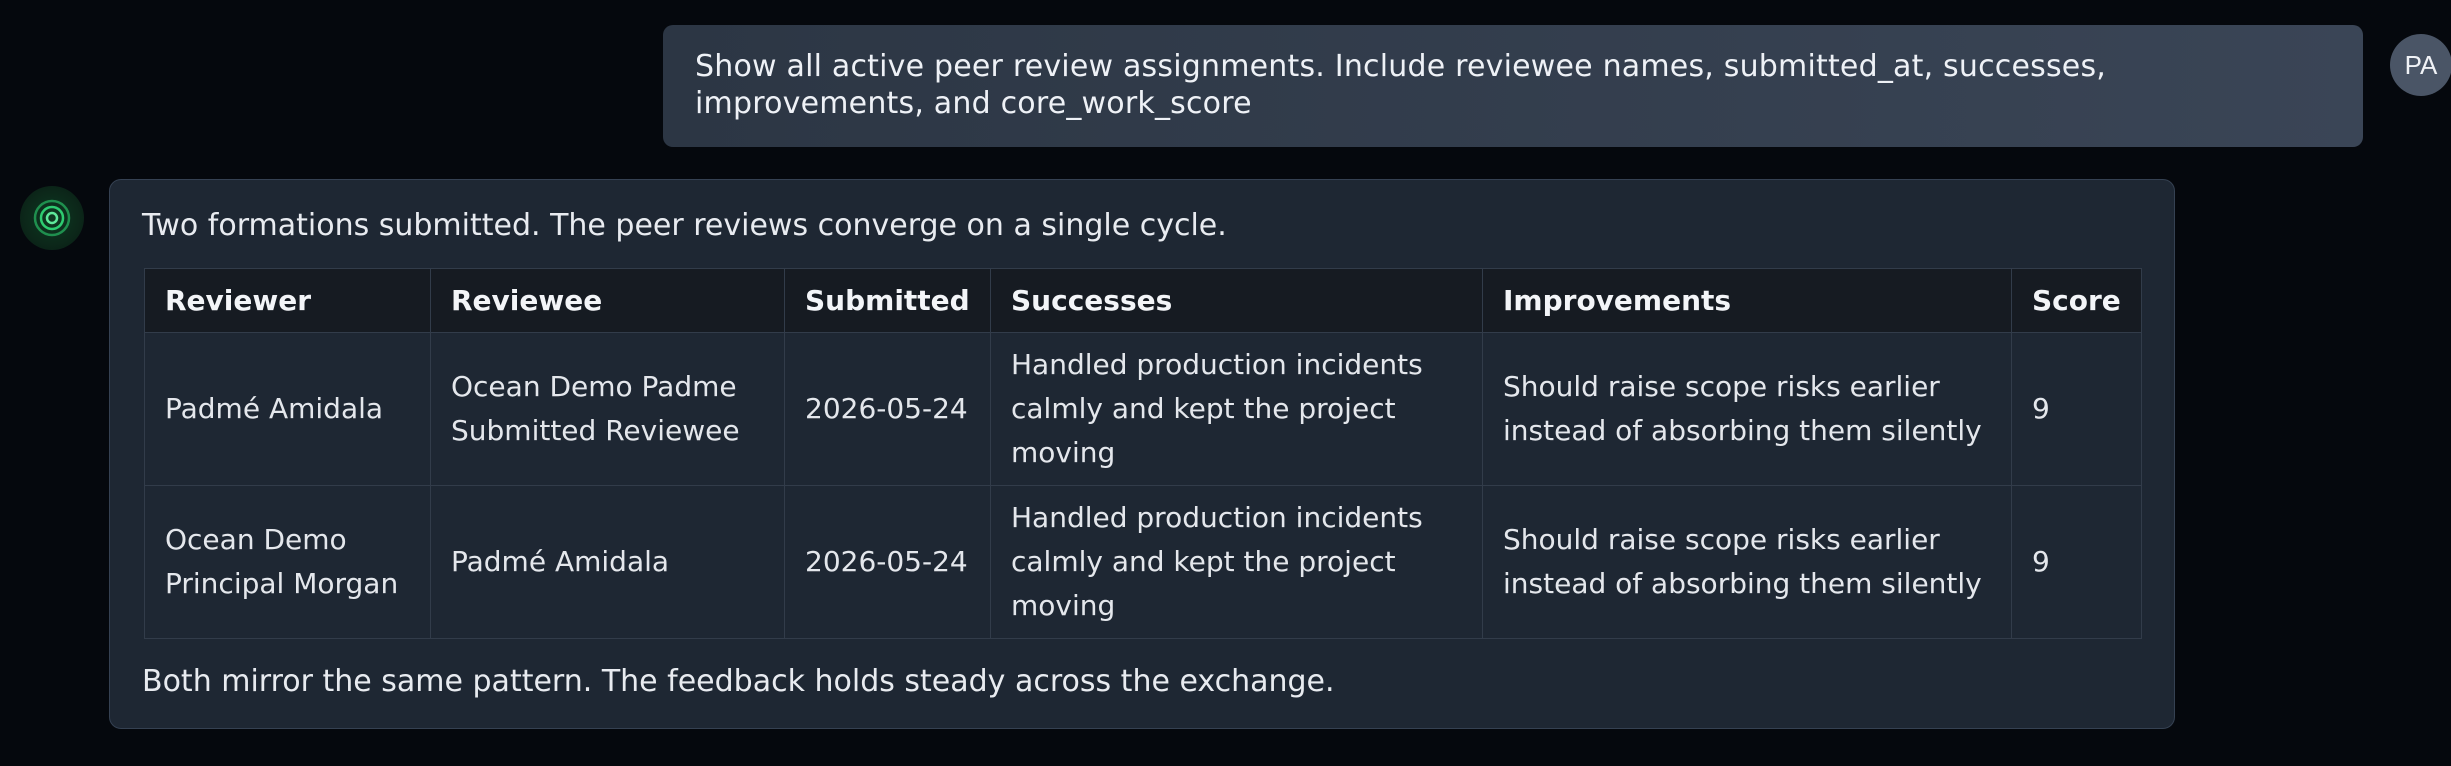 This screenshot has width=2451, height=766. What do you see at coordinates (287, 409) in the screenshot?
I see `cell-reviewer: Padmé Amidala` at bounding box center [287, 409].